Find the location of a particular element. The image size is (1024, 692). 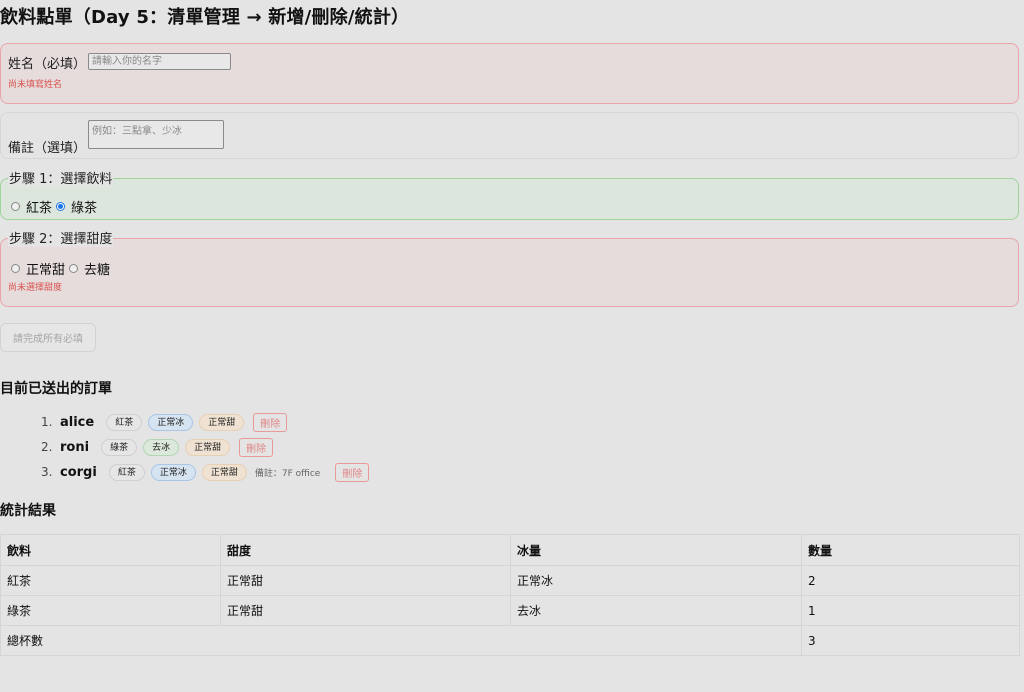

order-list-item: 1. alice 紅茶 正常冰 正常甜 刪除 is located at coordinates (164, 422).